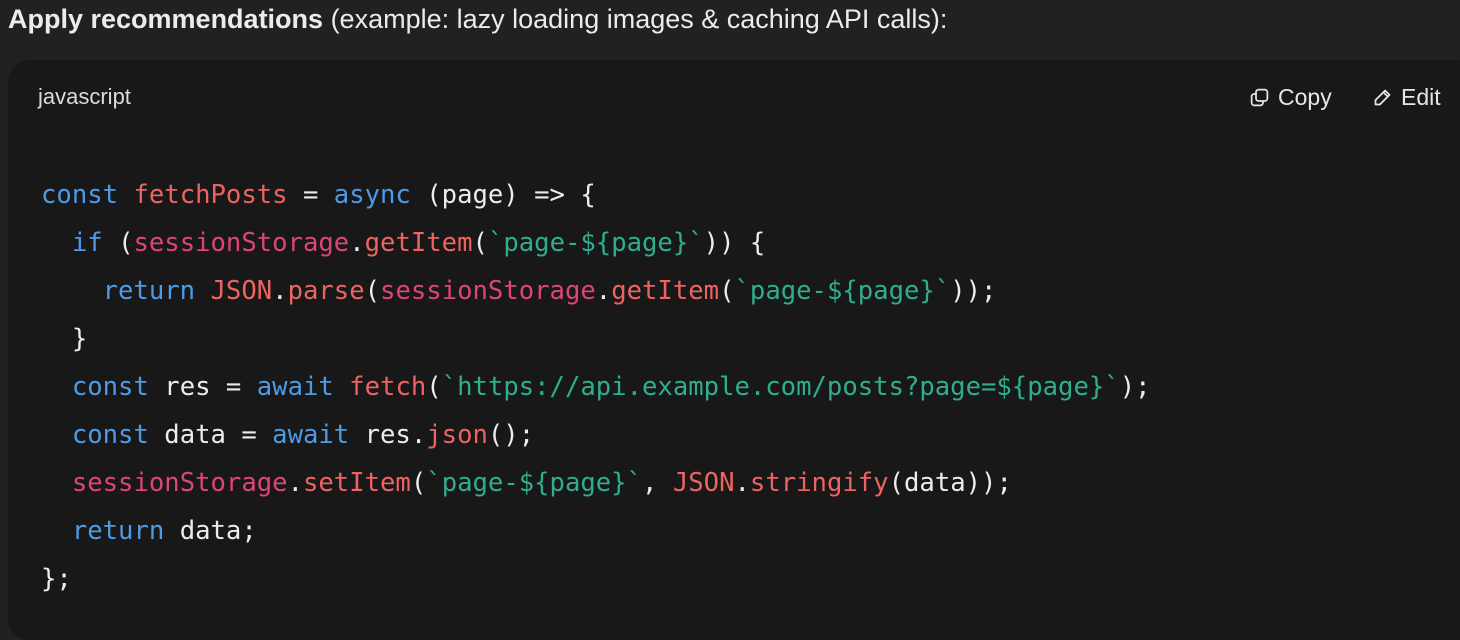 The width and height of the screenshot is (1460, 640). Describe the element at coordinates (356, 483) in the screenshot. I see `code-token: setItem` at that location.